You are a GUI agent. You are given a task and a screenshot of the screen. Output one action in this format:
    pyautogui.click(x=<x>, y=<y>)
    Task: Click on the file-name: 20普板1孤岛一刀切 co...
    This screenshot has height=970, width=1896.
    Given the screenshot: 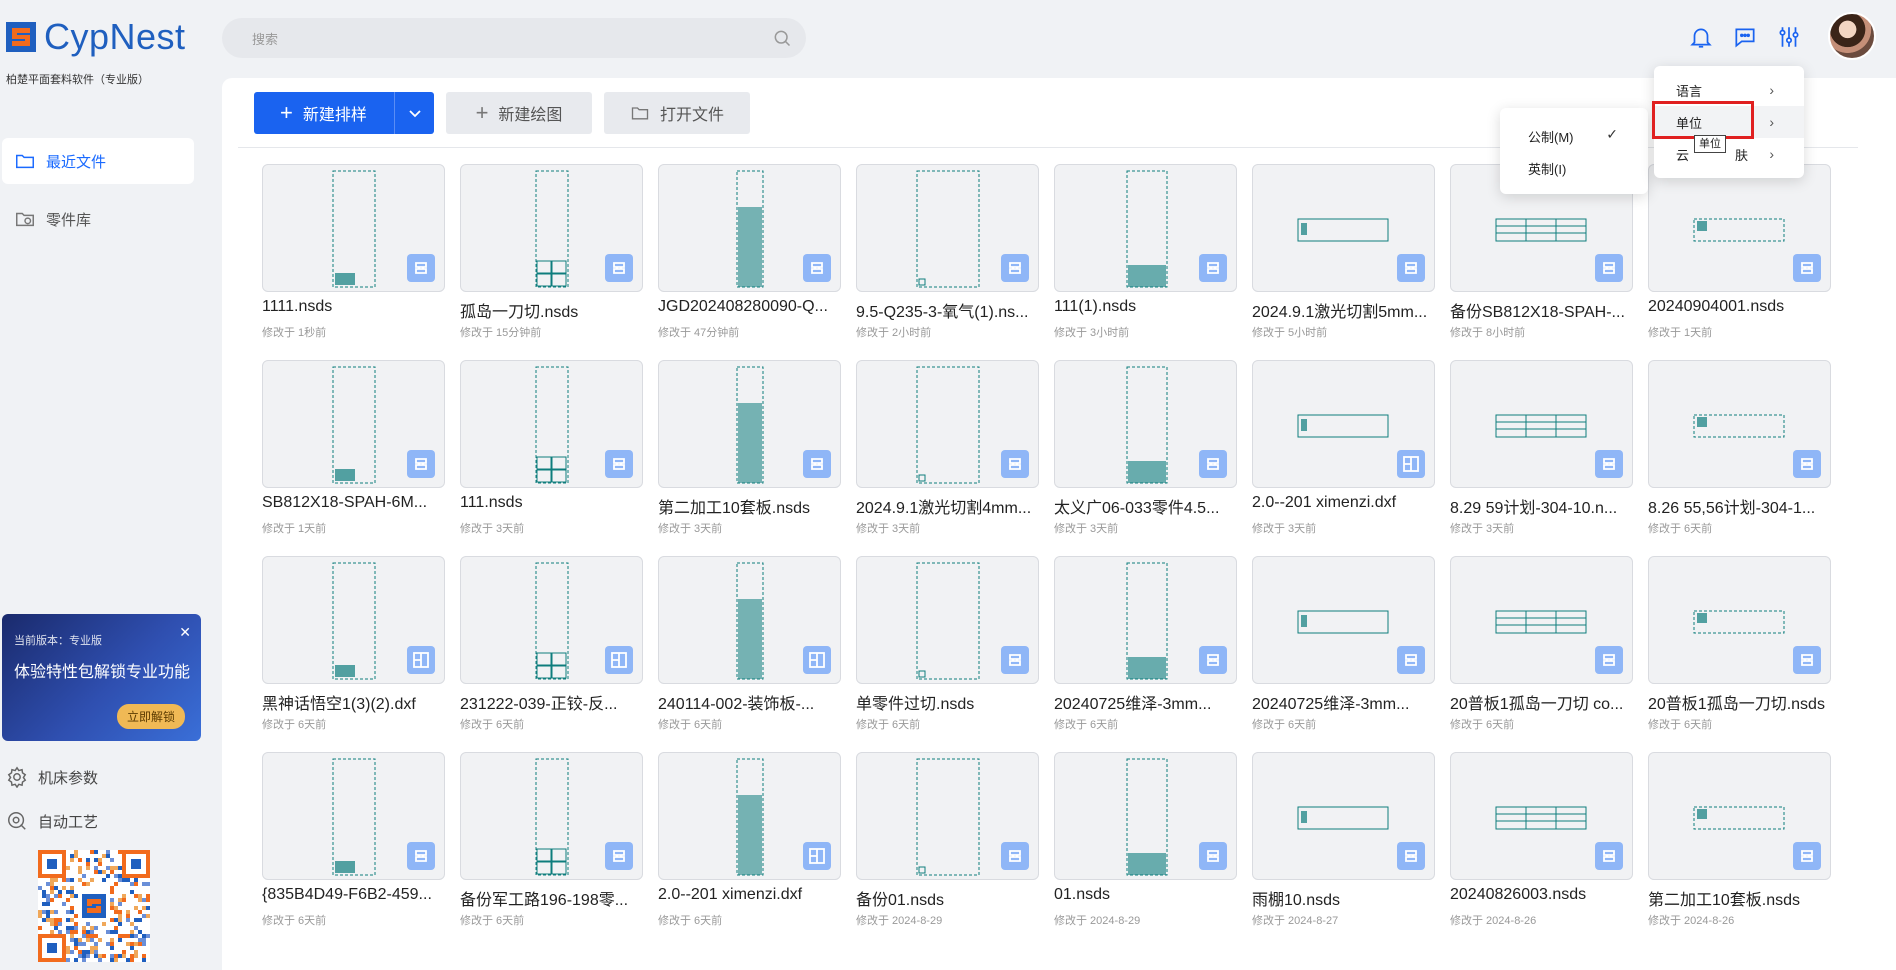 What is the action you would take?
    pyautogui.click(x=1541, y=702)
    